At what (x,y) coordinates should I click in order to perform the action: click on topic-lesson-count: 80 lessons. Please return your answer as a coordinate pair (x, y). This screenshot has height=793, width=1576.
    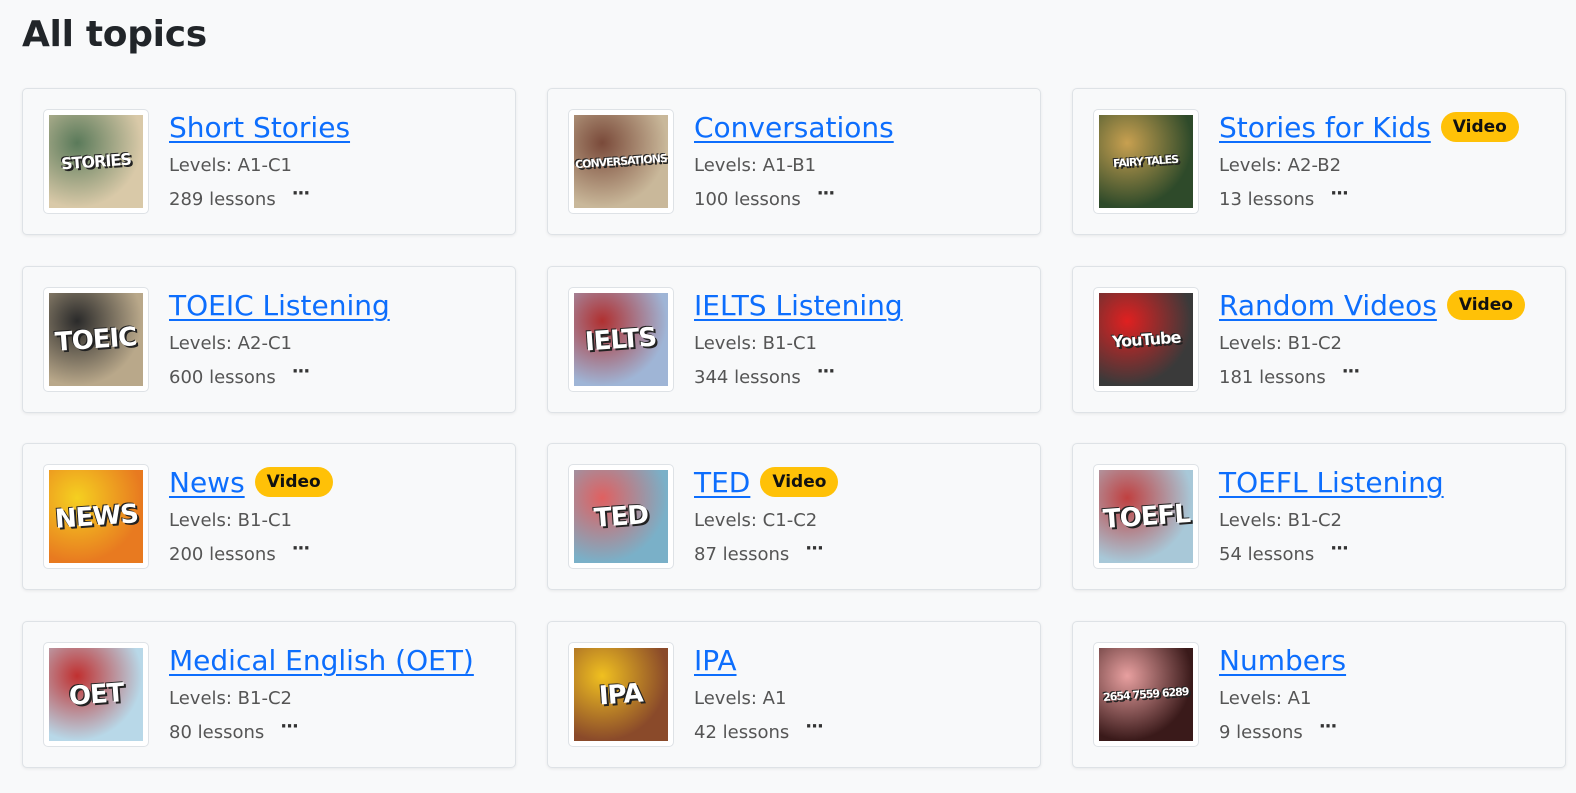
    Looking at the image, I should click on (217, 732).